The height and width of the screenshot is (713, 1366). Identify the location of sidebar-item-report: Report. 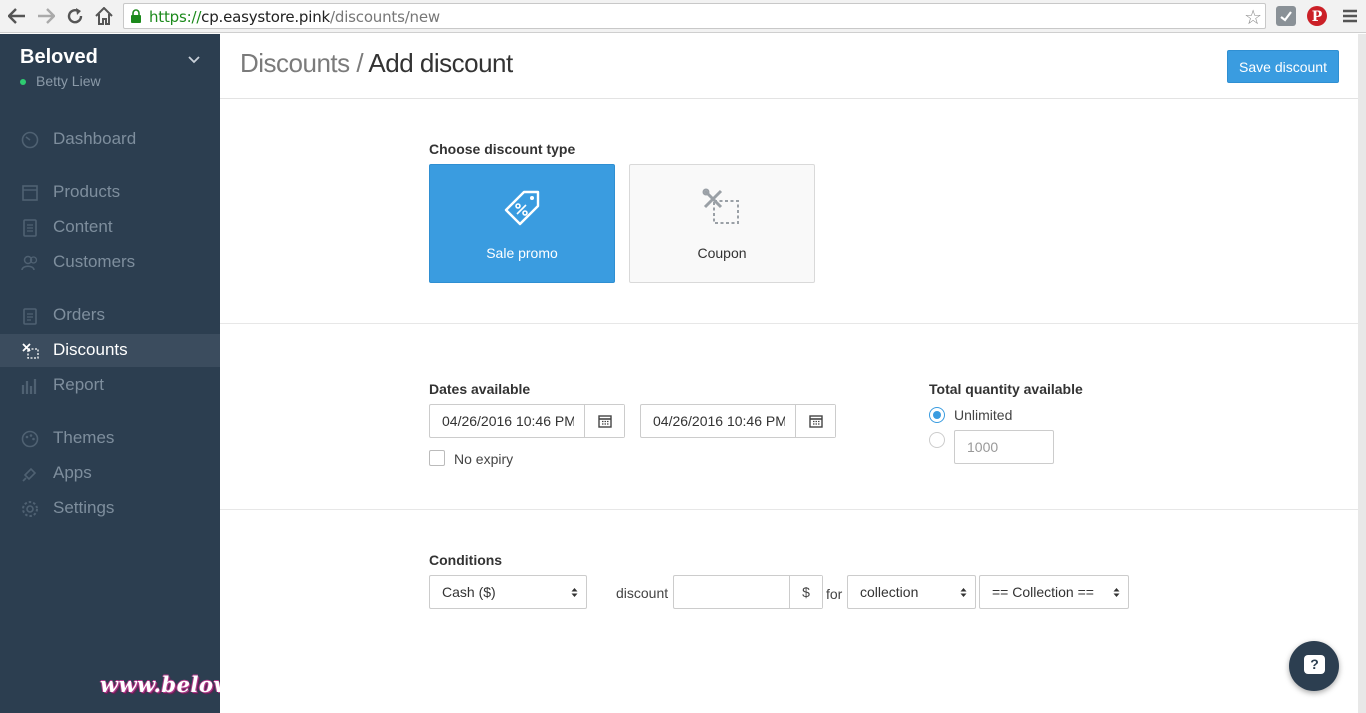
(110, 385).